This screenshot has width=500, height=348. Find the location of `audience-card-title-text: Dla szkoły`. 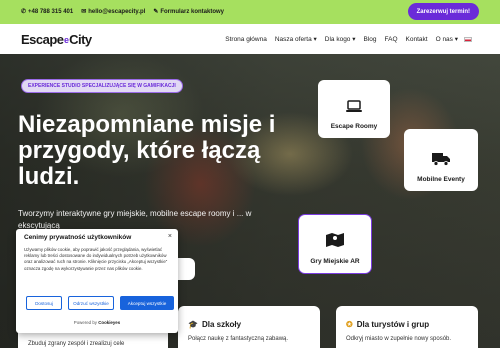

audience-card-title-text: Dla szkoły is located at coordinates (221, 324).